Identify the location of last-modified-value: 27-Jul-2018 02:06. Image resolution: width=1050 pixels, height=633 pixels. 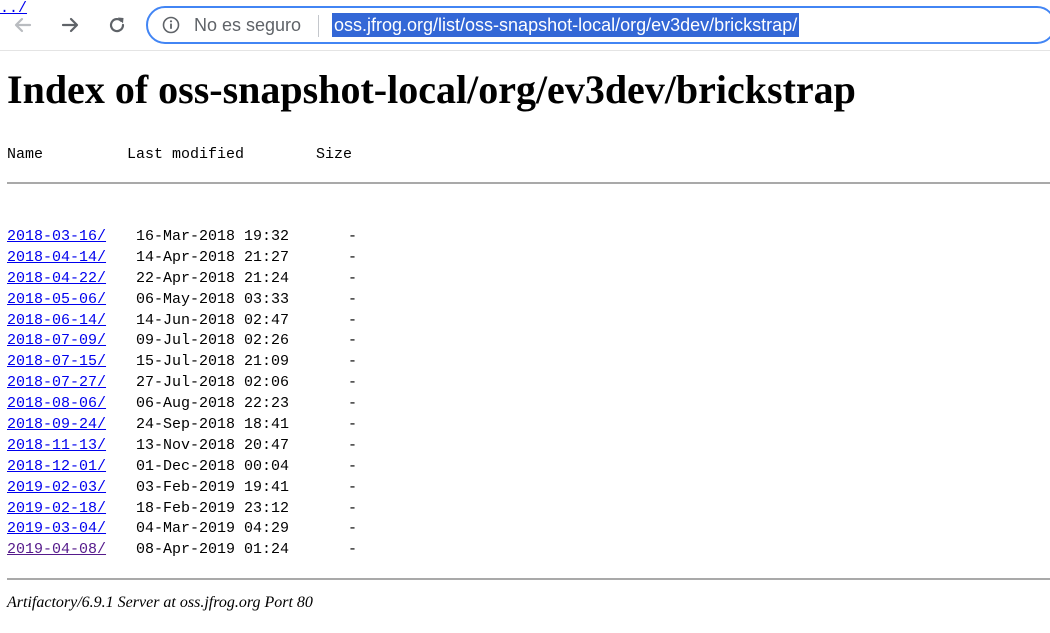
(213, 383).